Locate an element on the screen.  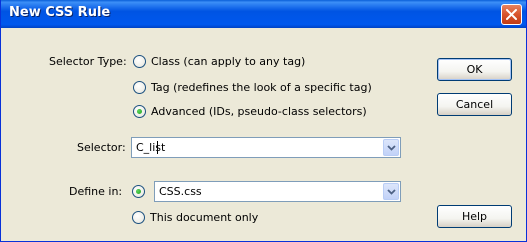
close-button is located at coordinates (511, 14).